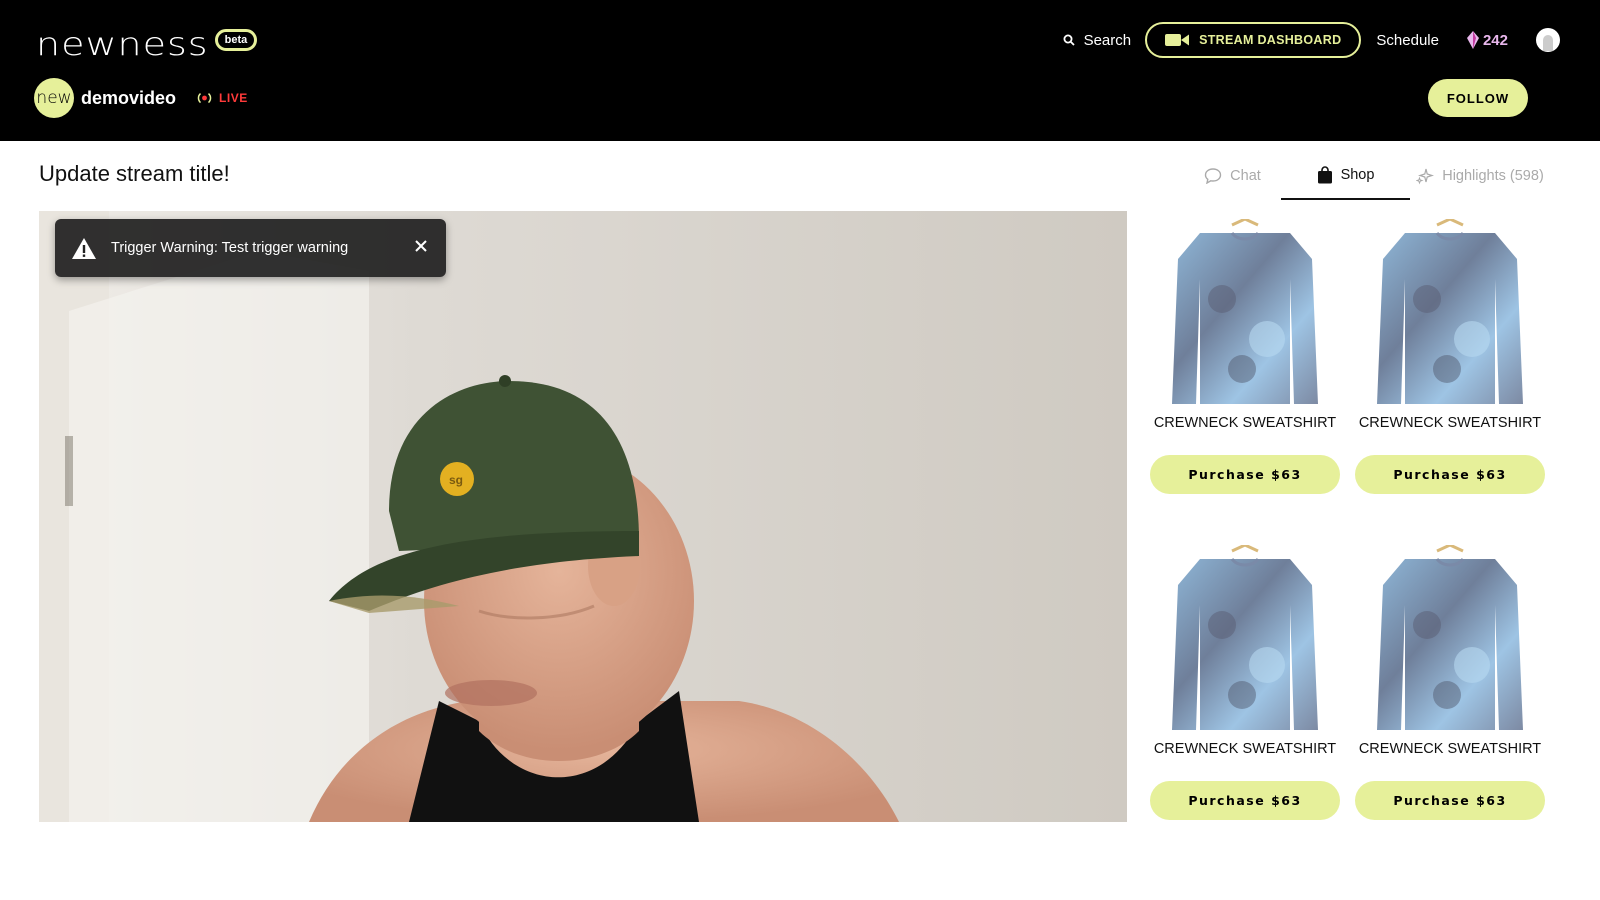 This screenshot has width=1600, height=900. Describe the element at coordinates (1425, 176) in the screenshot. I see `sparkle-icon` at that location.